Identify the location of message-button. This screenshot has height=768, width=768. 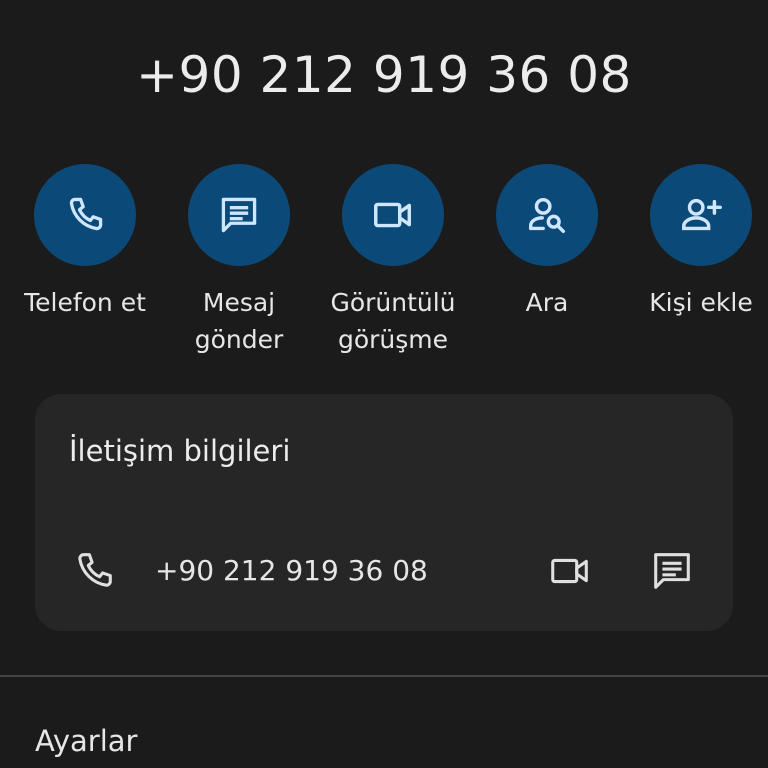
(239, 215).